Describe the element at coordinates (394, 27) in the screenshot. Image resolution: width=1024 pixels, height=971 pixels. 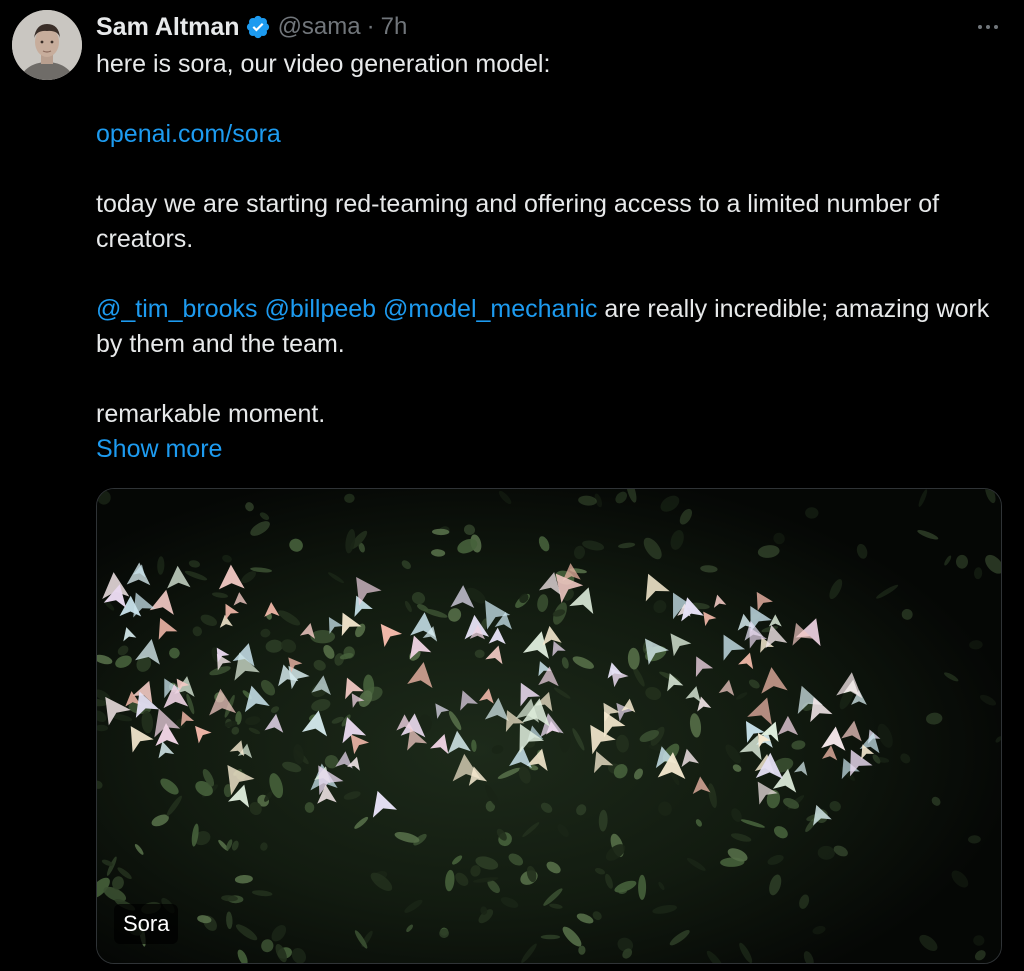
I see `tweet-time: 7h` at that location.